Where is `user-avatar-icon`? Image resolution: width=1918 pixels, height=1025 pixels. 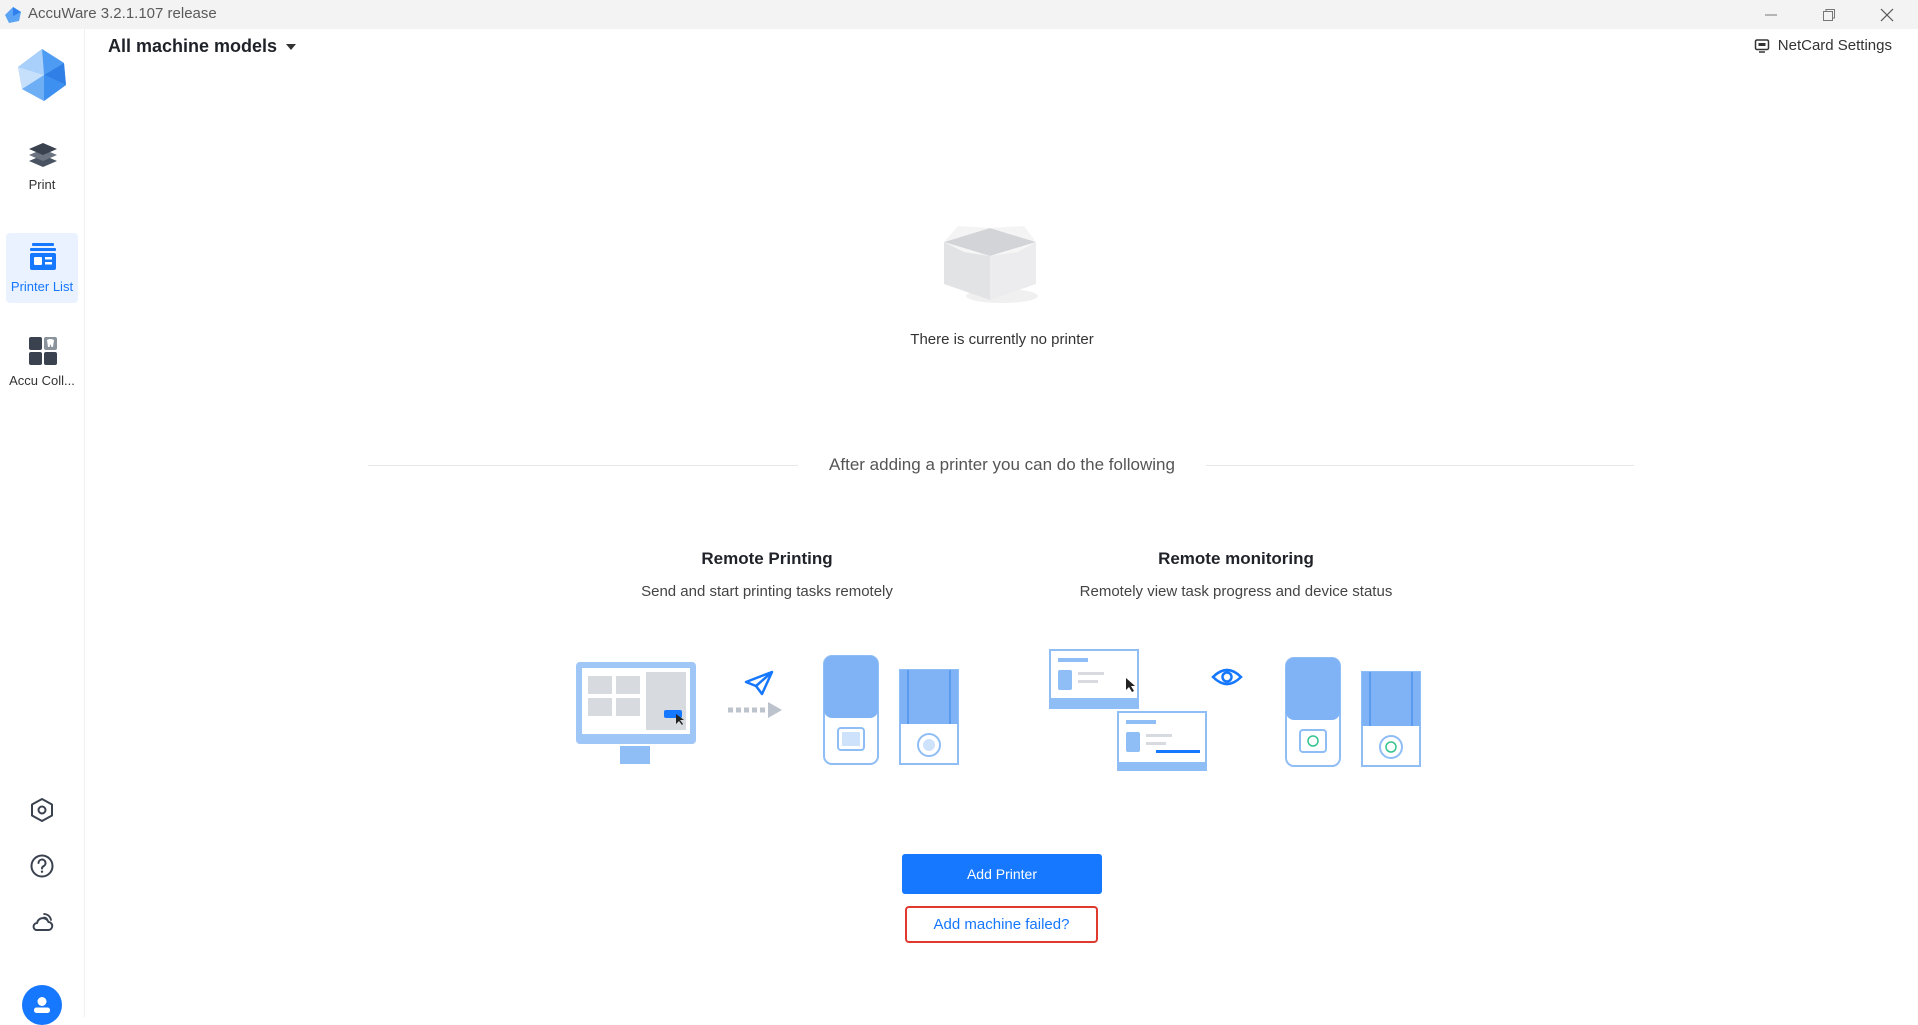 user-avatar-icon is located at coordinates (42, 1005).